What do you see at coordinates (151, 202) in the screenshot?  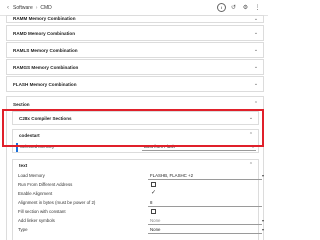 I see `alignment-bytes-input: 8` at bounding box center [151, 202].